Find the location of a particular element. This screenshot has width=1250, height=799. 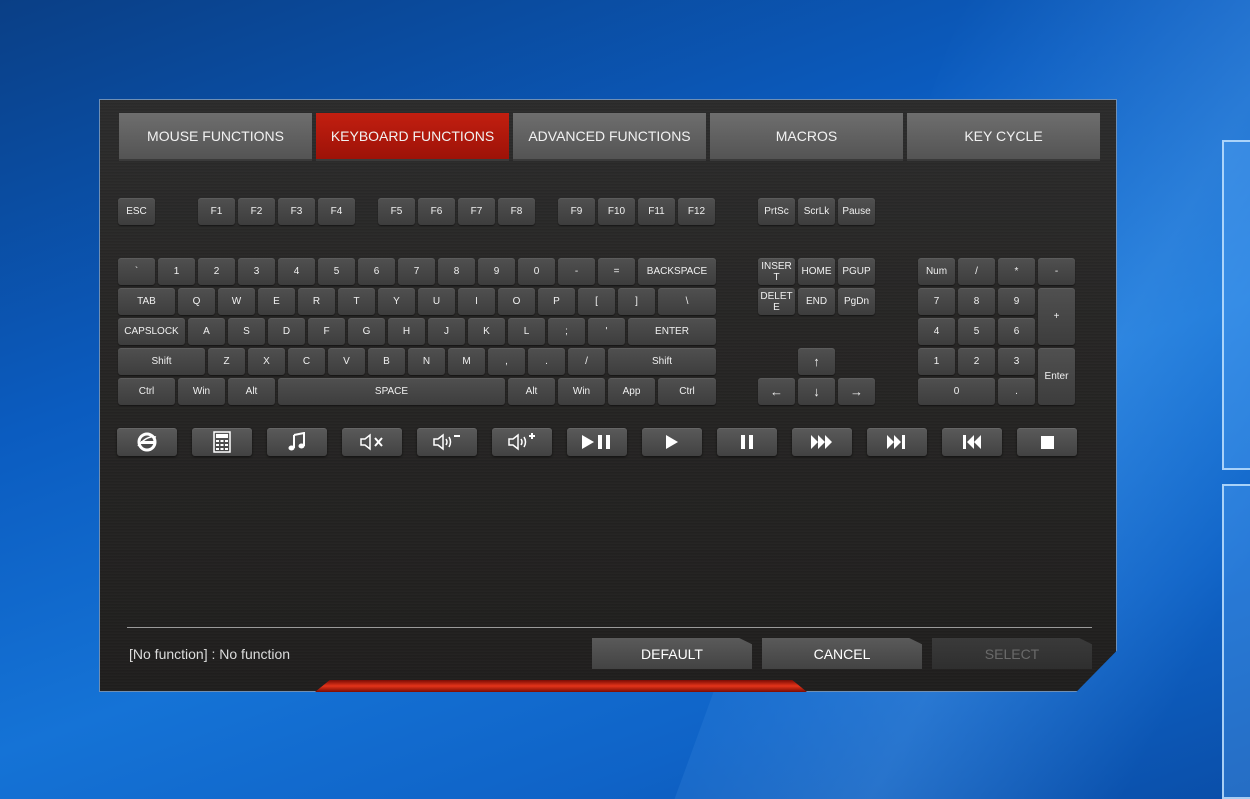

key-numpad-4: 4 is located at coordinates (936, 331).